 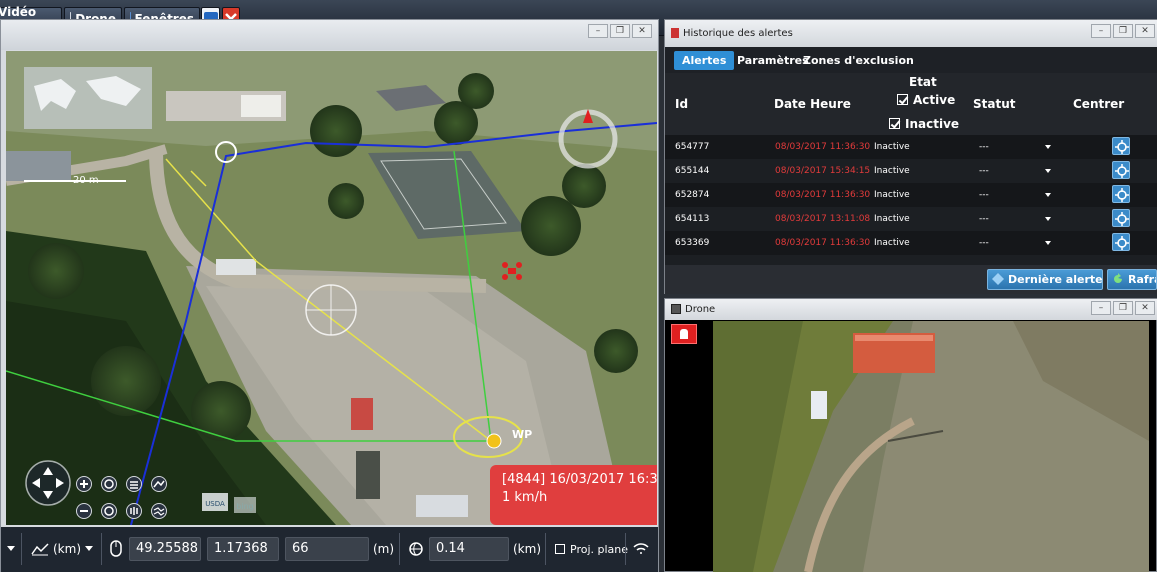 What do you see at coordinates (924, 124) in the screenshot?
I see `filter-inactive: Inactive` at bounding box center [924, 124].